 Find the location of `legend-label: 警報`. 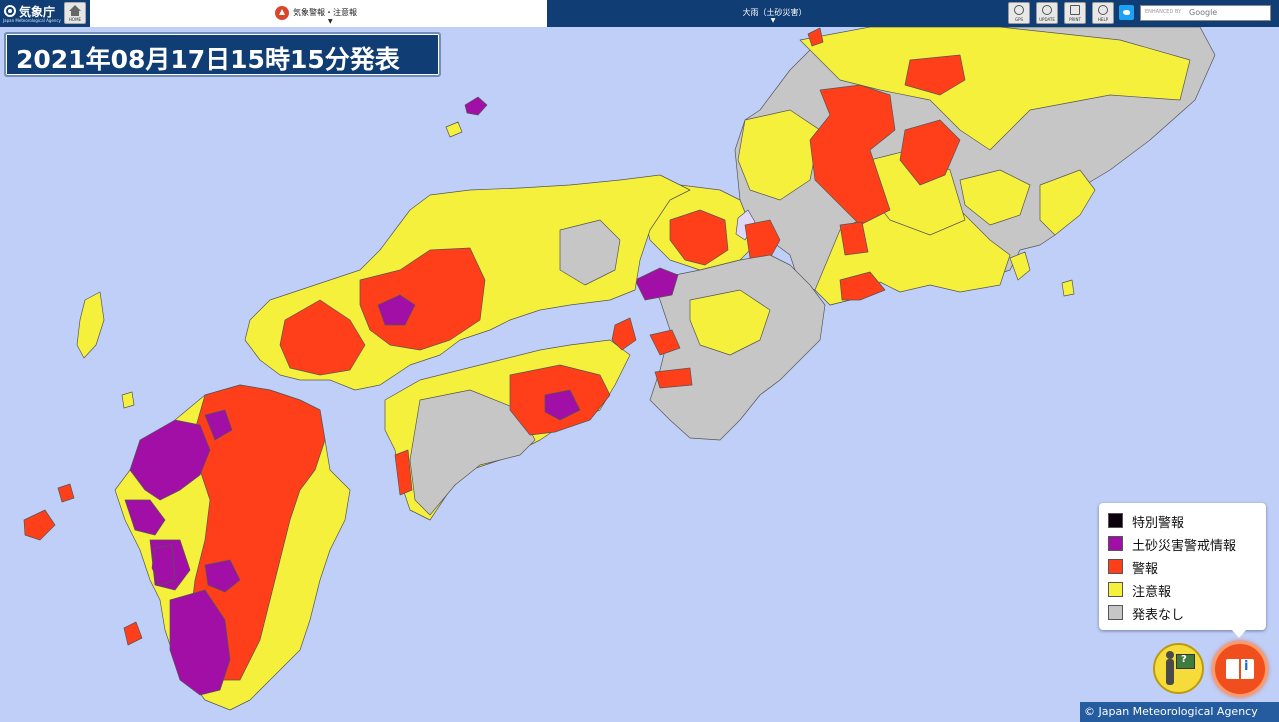

legend-label: 警報 is located at coordinates (1145, 569).